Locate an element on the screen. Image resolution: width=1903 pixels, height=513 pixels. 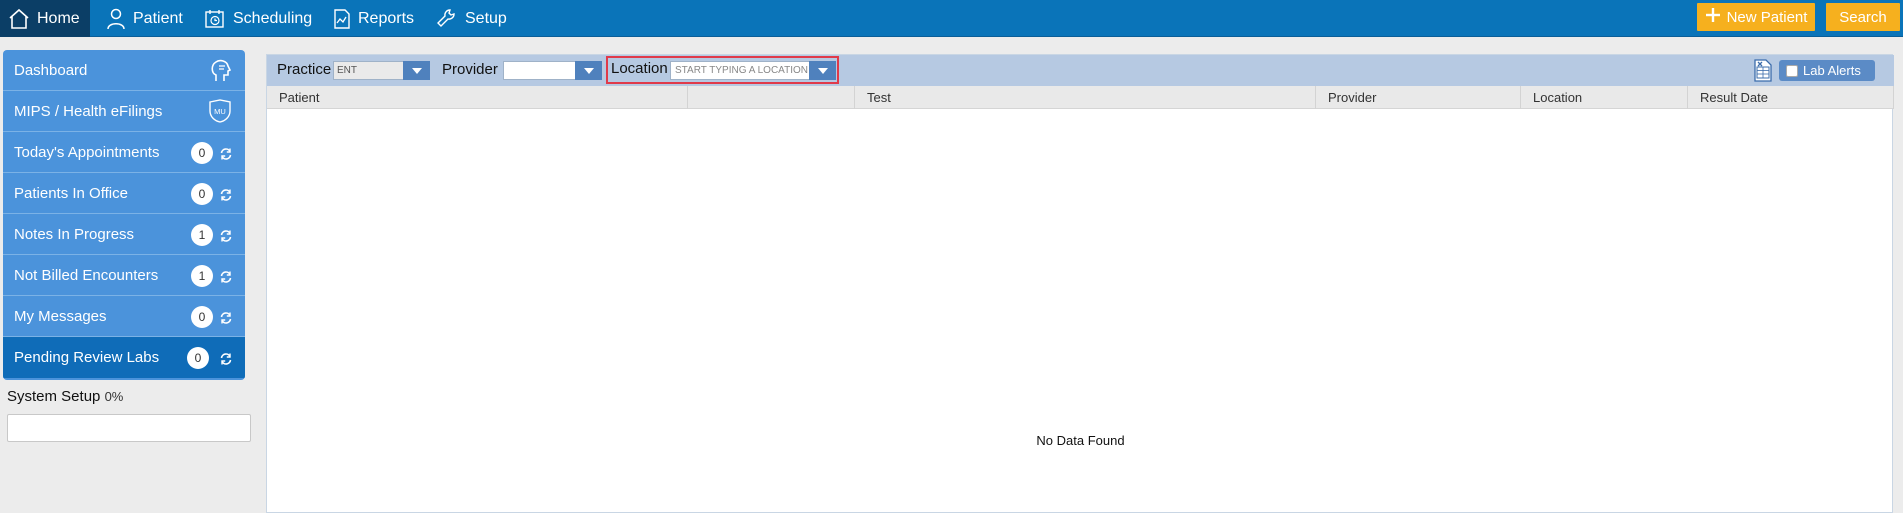
column-provider: Provider is located at coordinates (1418, 97).